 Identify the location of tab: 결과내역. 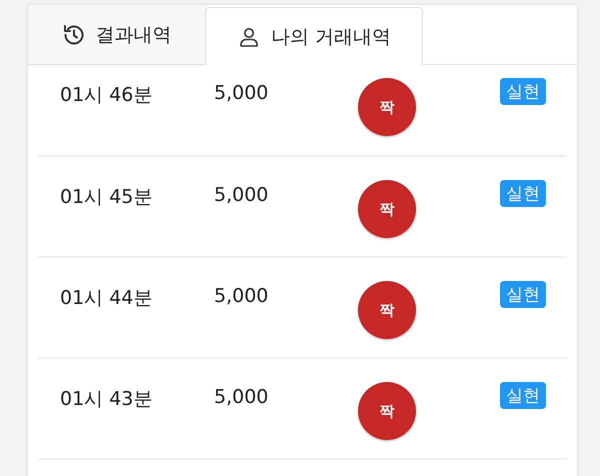
(116, 34).